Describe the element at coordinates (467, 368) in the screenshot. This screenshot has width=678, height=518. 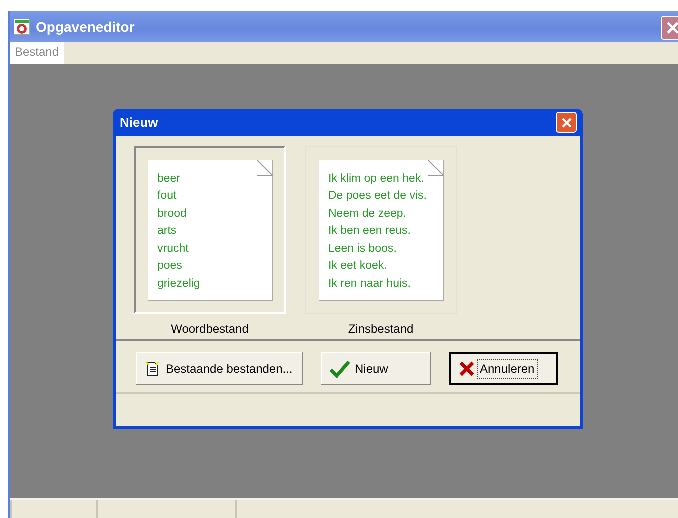
I see `cross-icon` at that location.